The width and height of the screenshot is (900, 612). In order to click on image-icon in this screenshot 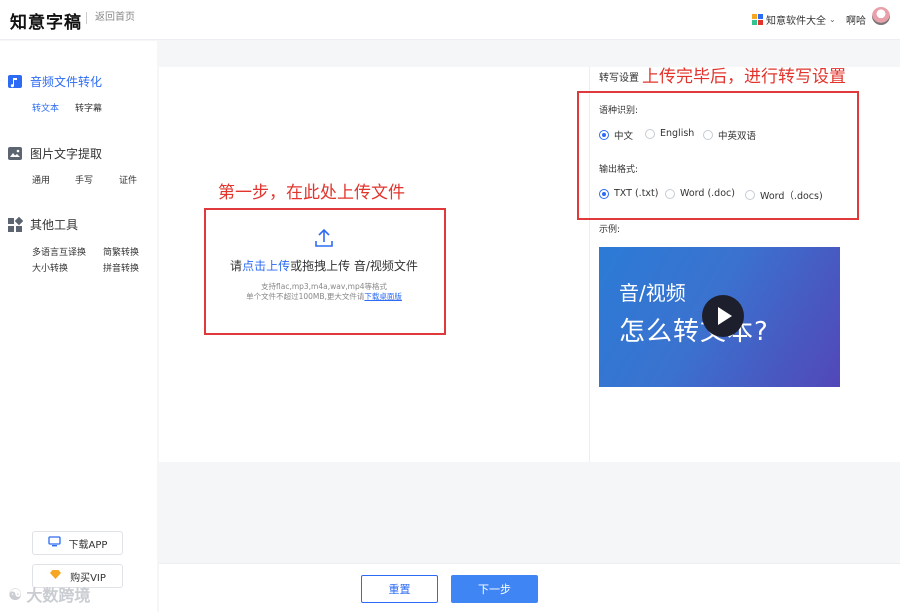, I will do `click(15, 153)`.